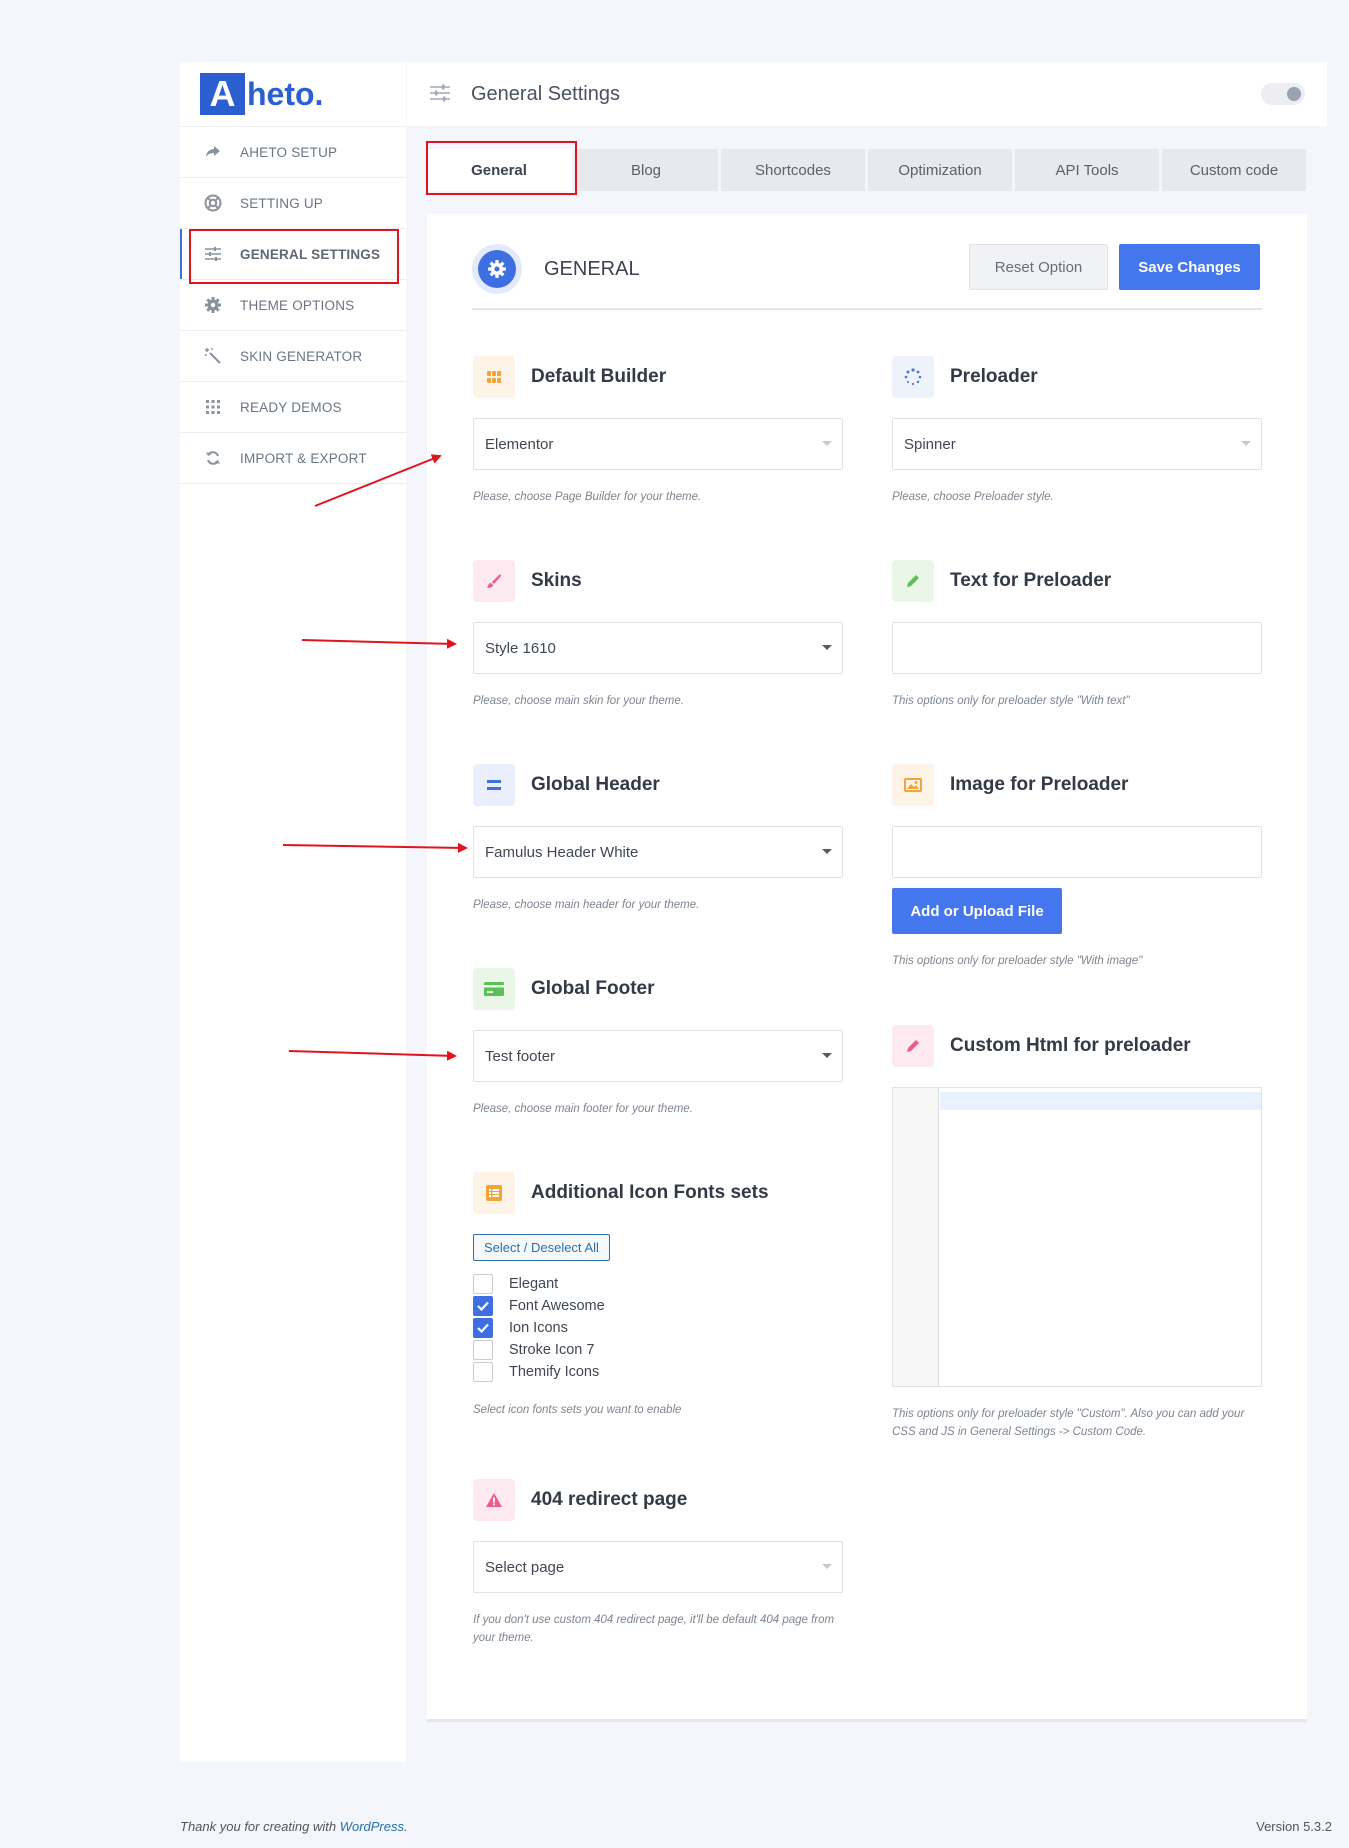 This screenshot has height=1848, width=1349. I want to click on checkbox-themify-icons: Themify Icons, so click(658, 1372).